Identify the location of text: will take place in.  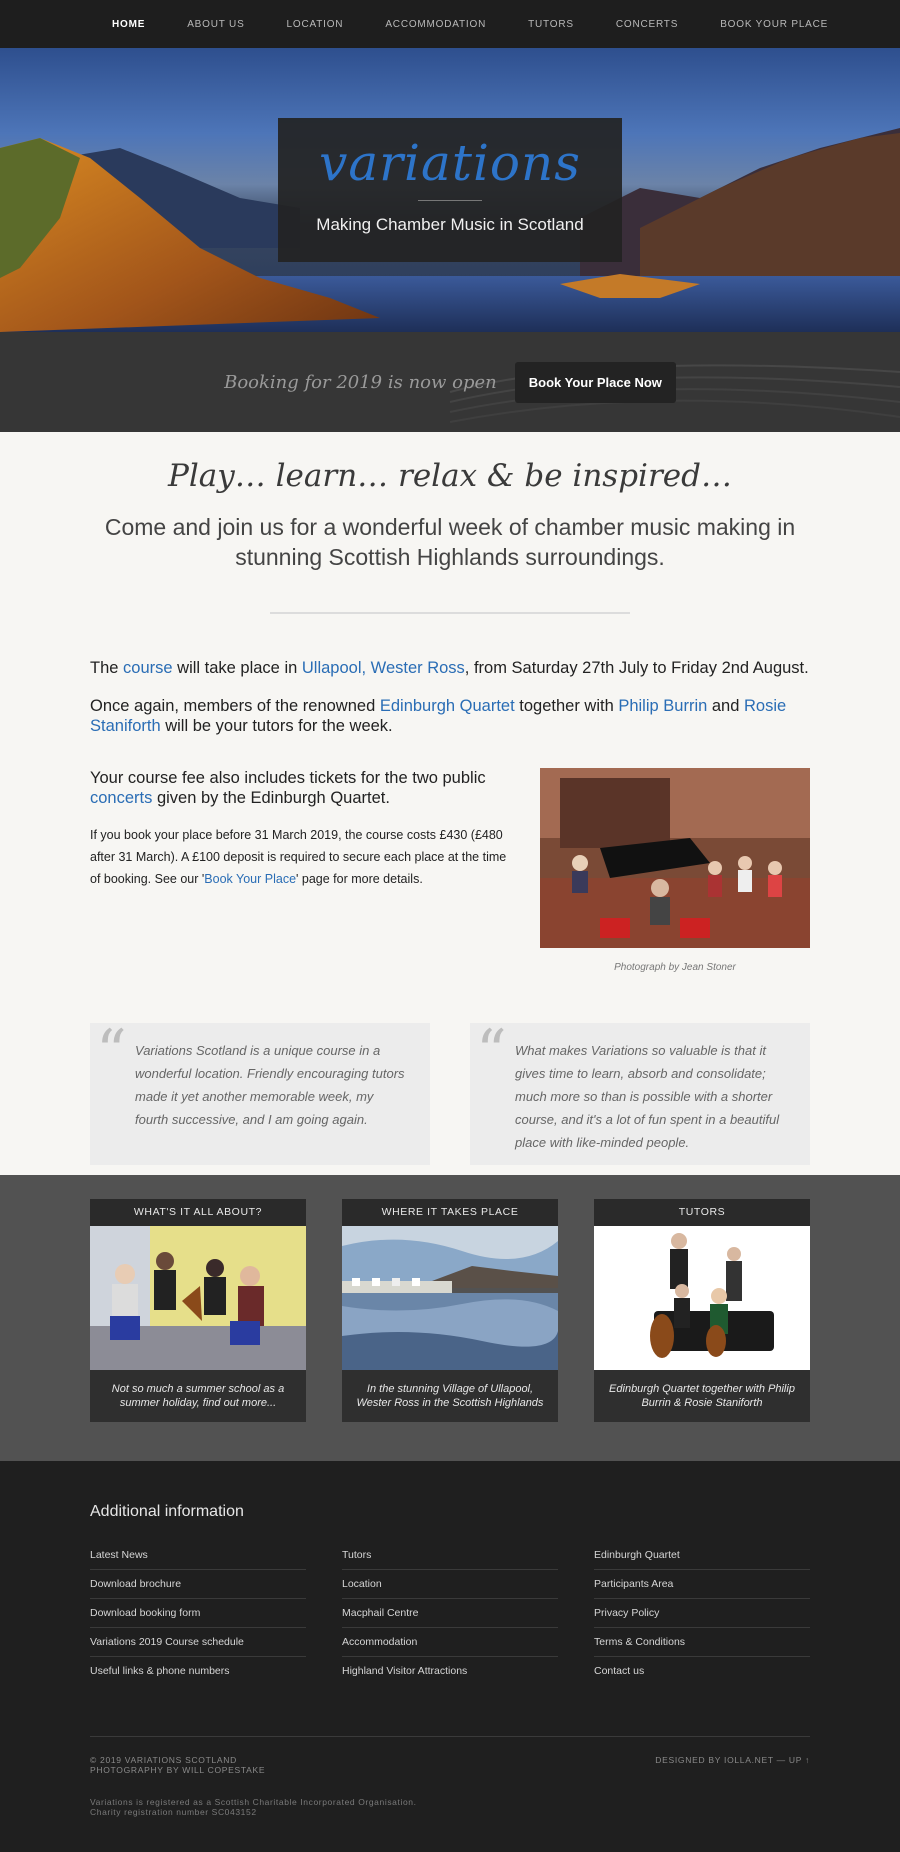
(237, 668).